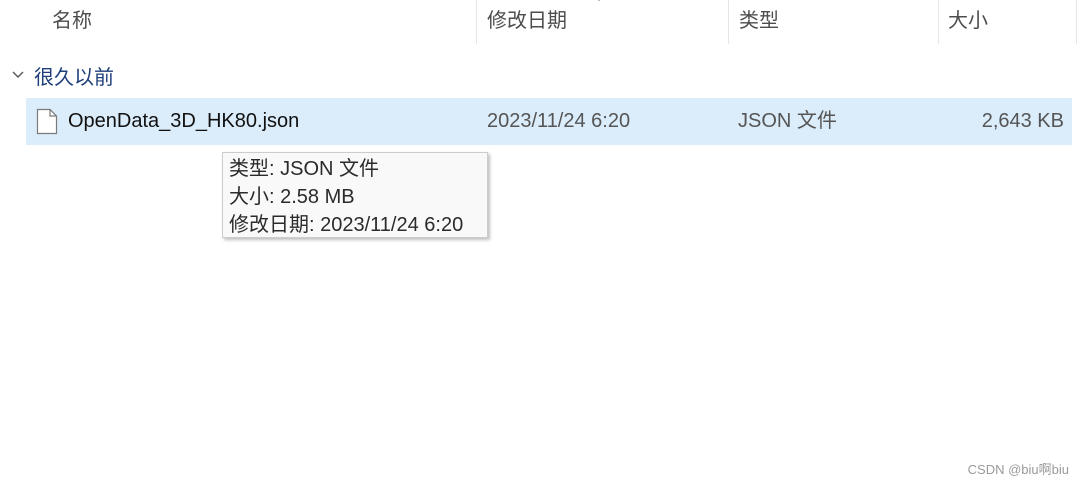 The width and height of the screenshot is (1083, 486). What do you see at coordinates (18, 75) in the screenshot?
I see `chevron-down-icon` at bounding box center [18, 75].